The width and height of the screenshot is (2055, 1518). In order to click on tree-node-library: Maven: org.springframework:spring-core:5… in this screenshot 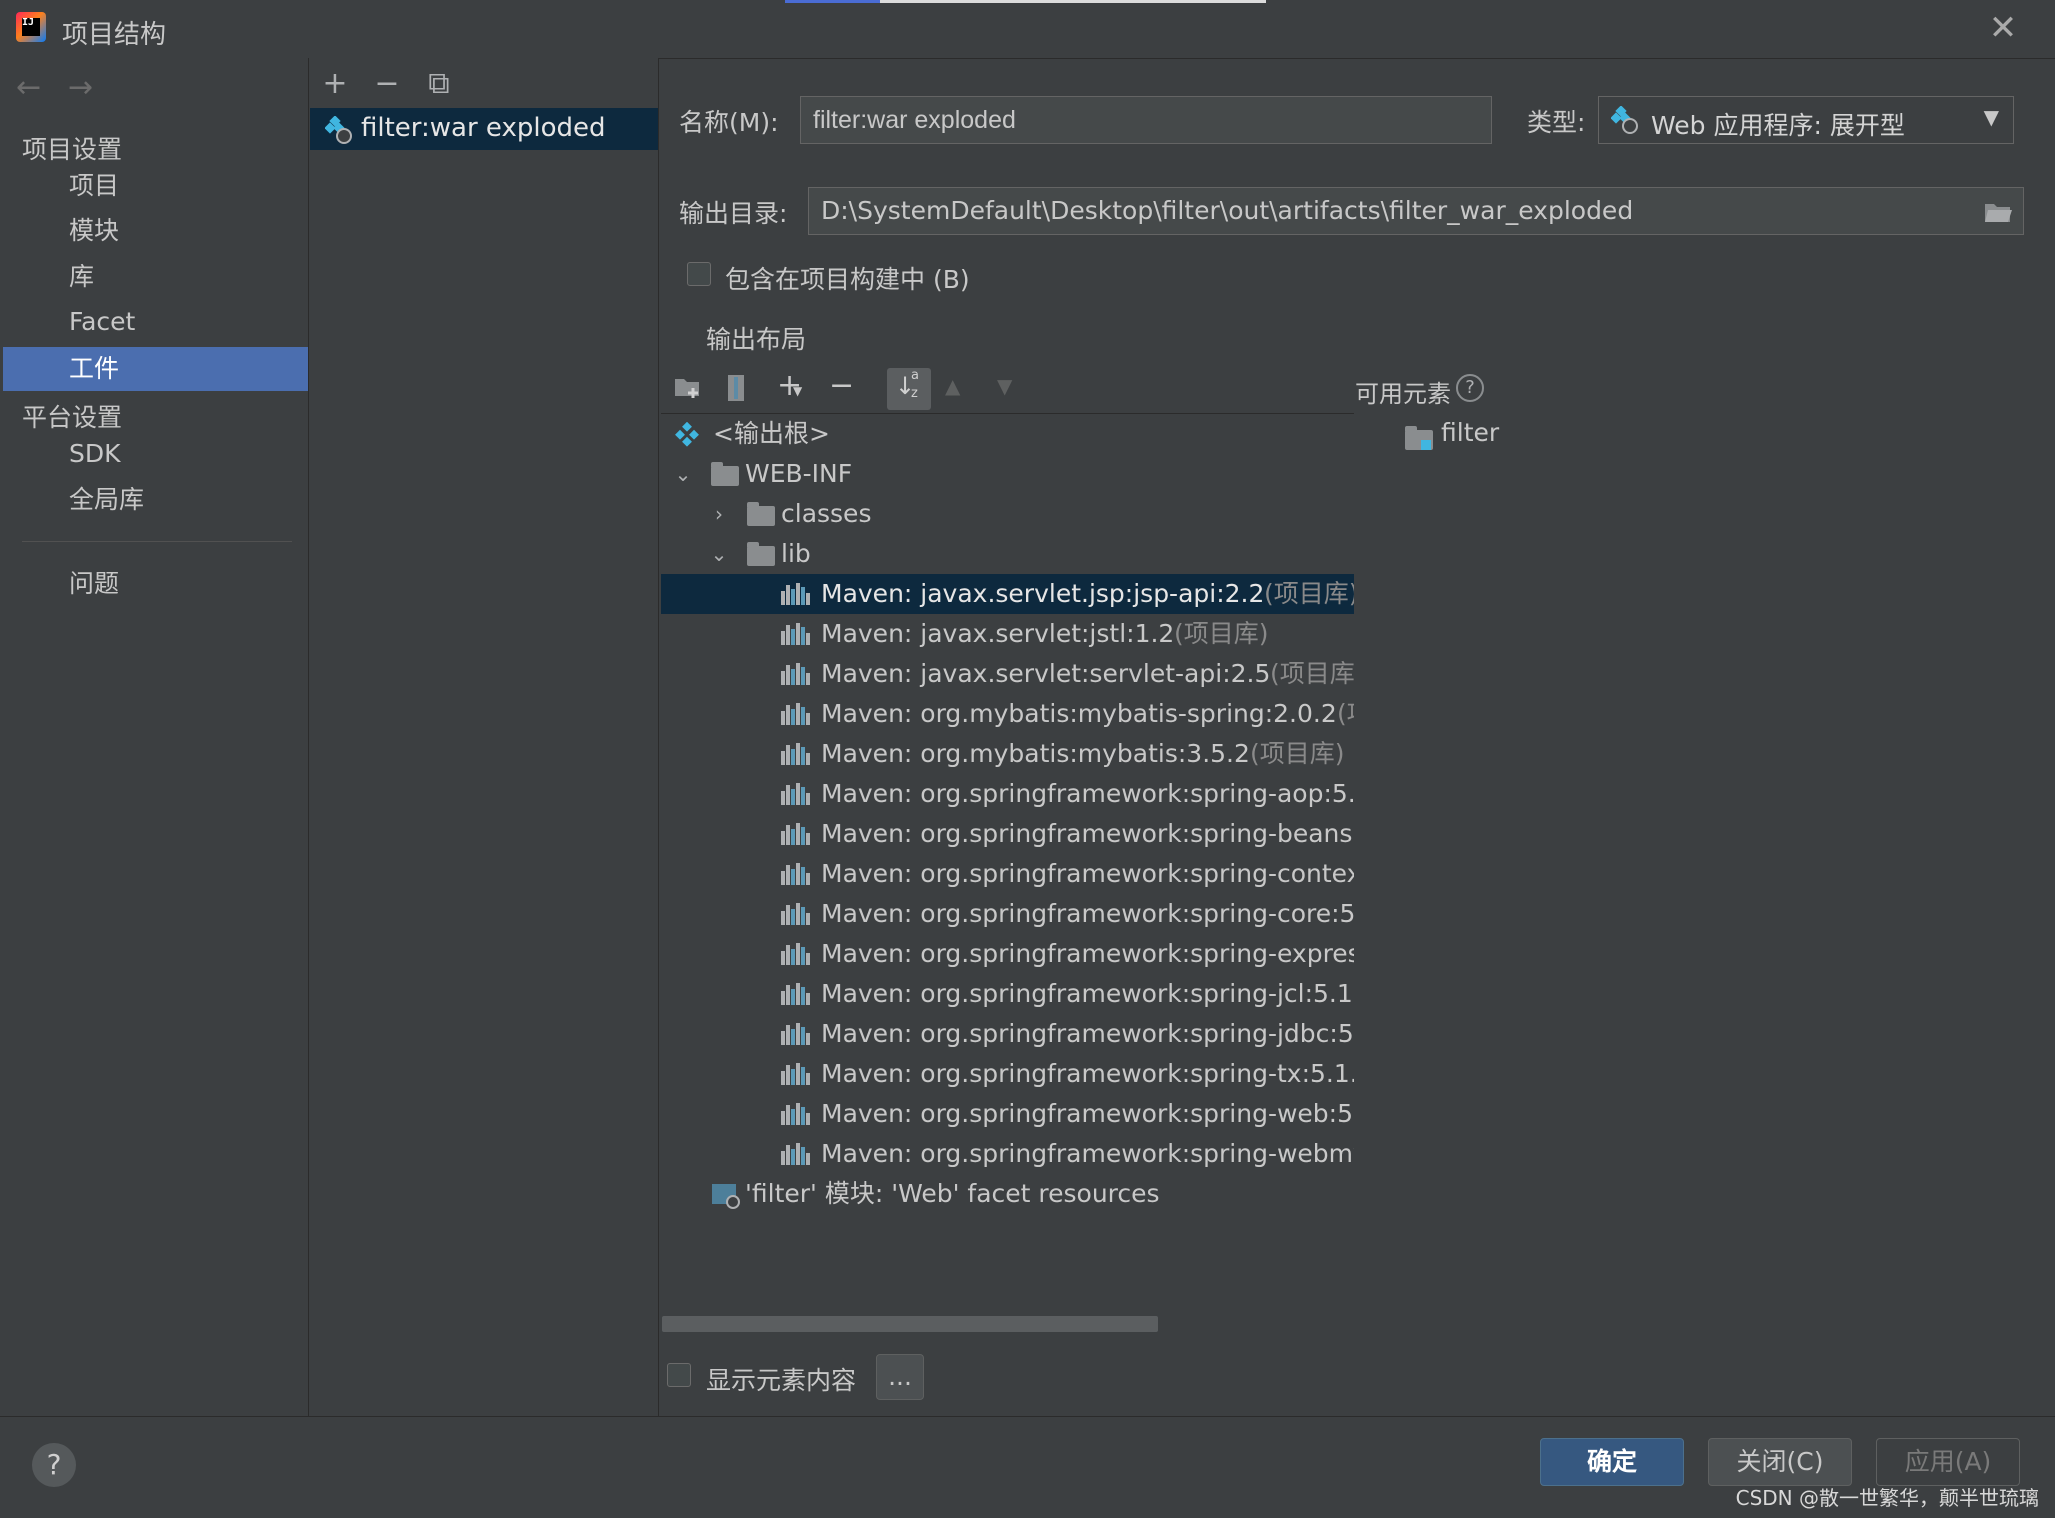, I will do `click(1007, 914)`.